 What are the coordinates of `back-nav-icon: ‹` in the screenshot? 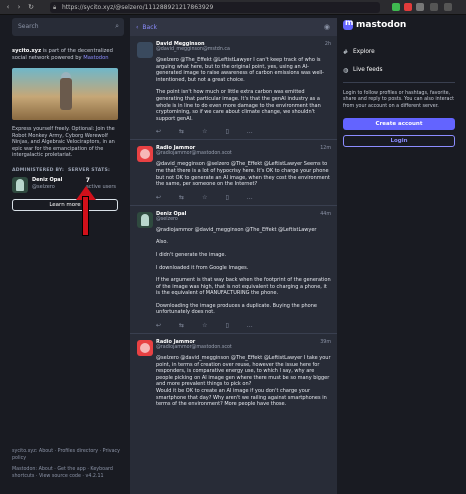 It's located at (8, 7).